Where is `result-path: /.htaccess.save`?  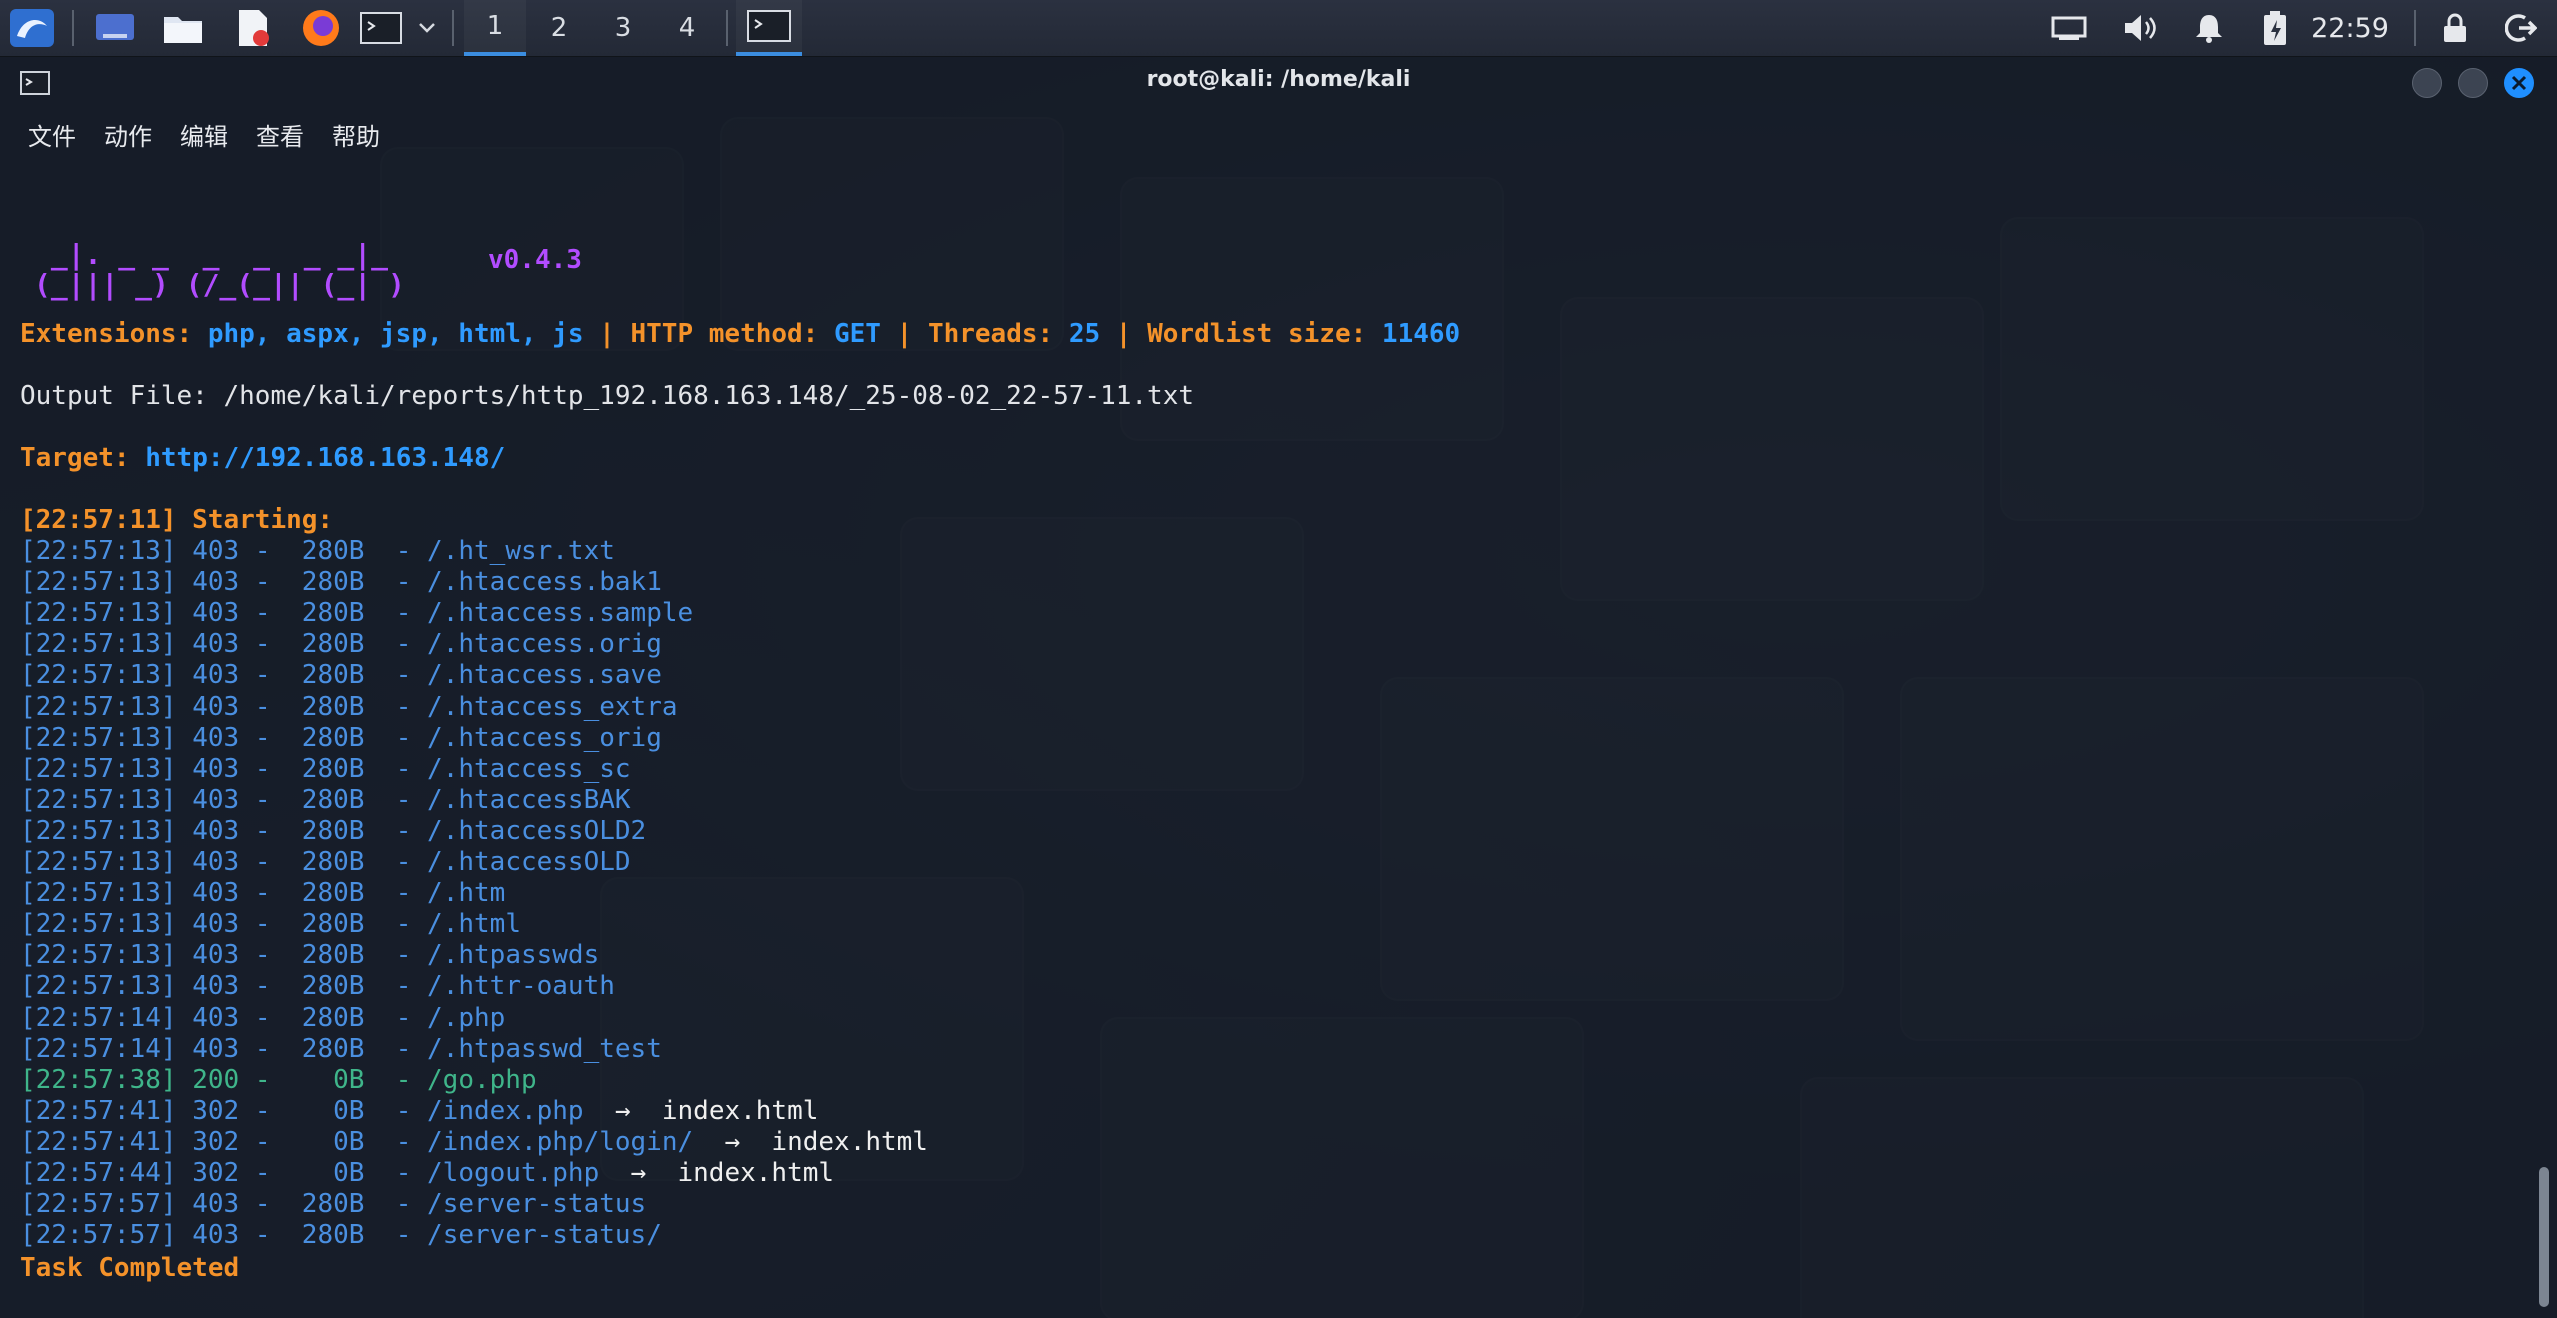
result-path: /.htaccess.save is located at coordinates (544, 675).